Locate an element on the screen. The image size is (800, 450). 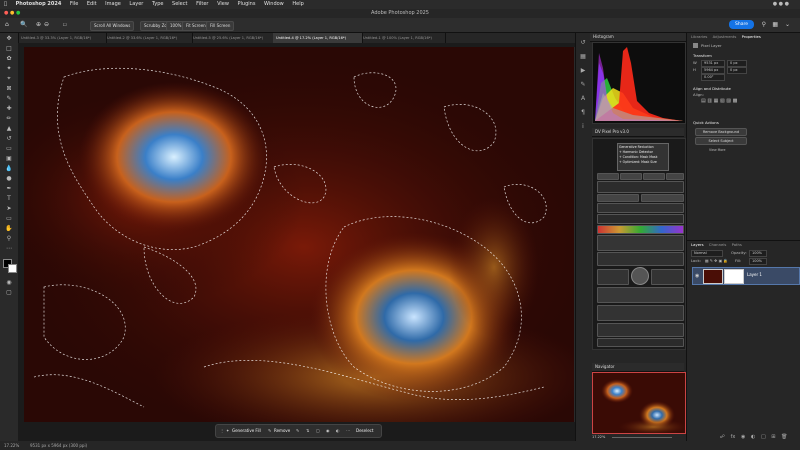
generative-fill-button: Generative Fill is located at coordinates (246, 431).